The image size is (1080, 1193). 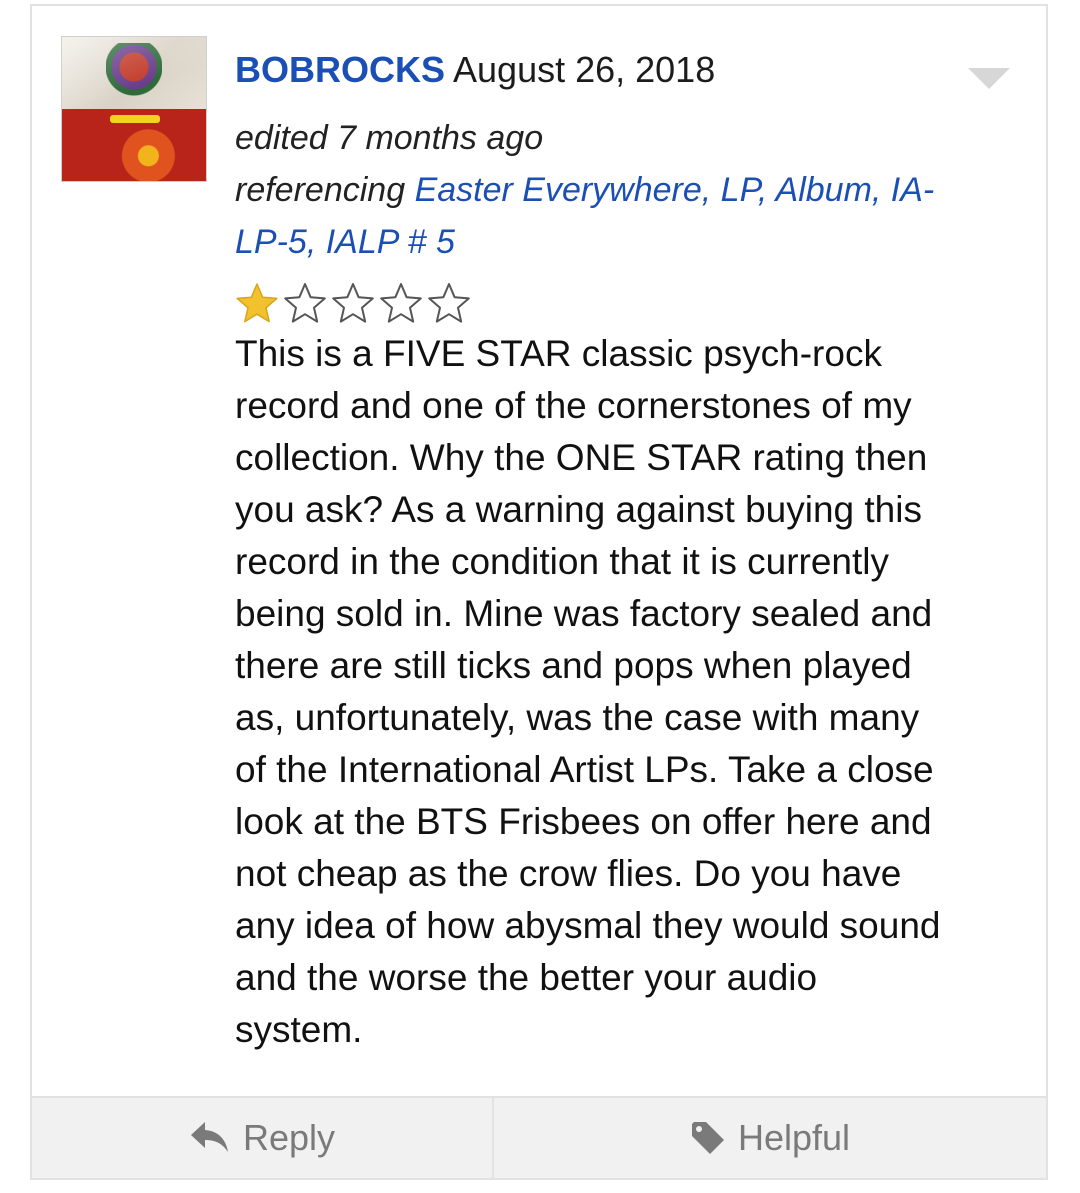 What do you see at coordinates (588, 925) in the screenshot?
I see `review-body-line: any idea of how abysmal they would sound` at bounding box center [588, 925].